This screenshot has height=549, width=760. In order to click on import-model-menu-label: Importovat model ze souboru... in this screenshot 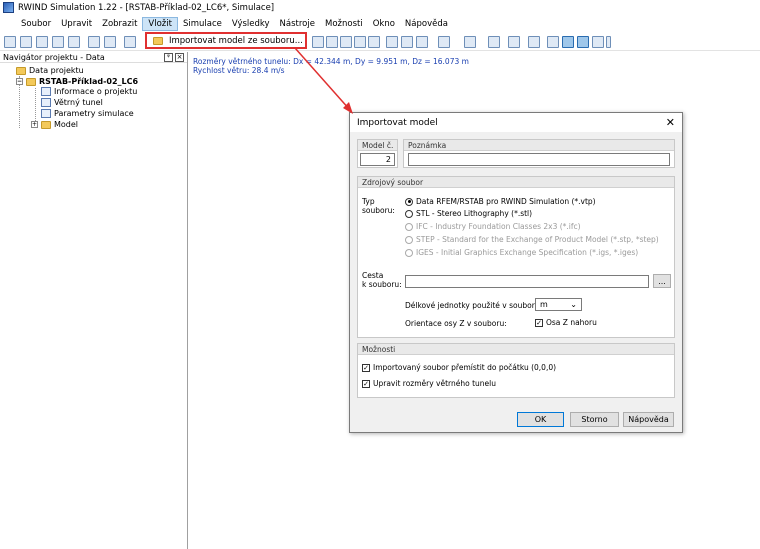, I will do `click(236, 40)`.